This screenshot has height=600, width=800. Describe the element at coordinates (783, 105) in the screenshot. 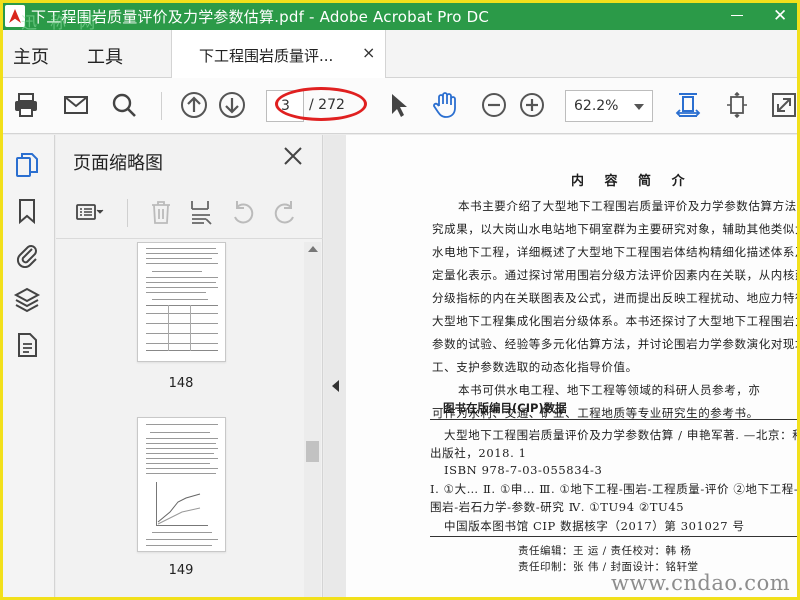

I see `fullscreen-icon` at that location.